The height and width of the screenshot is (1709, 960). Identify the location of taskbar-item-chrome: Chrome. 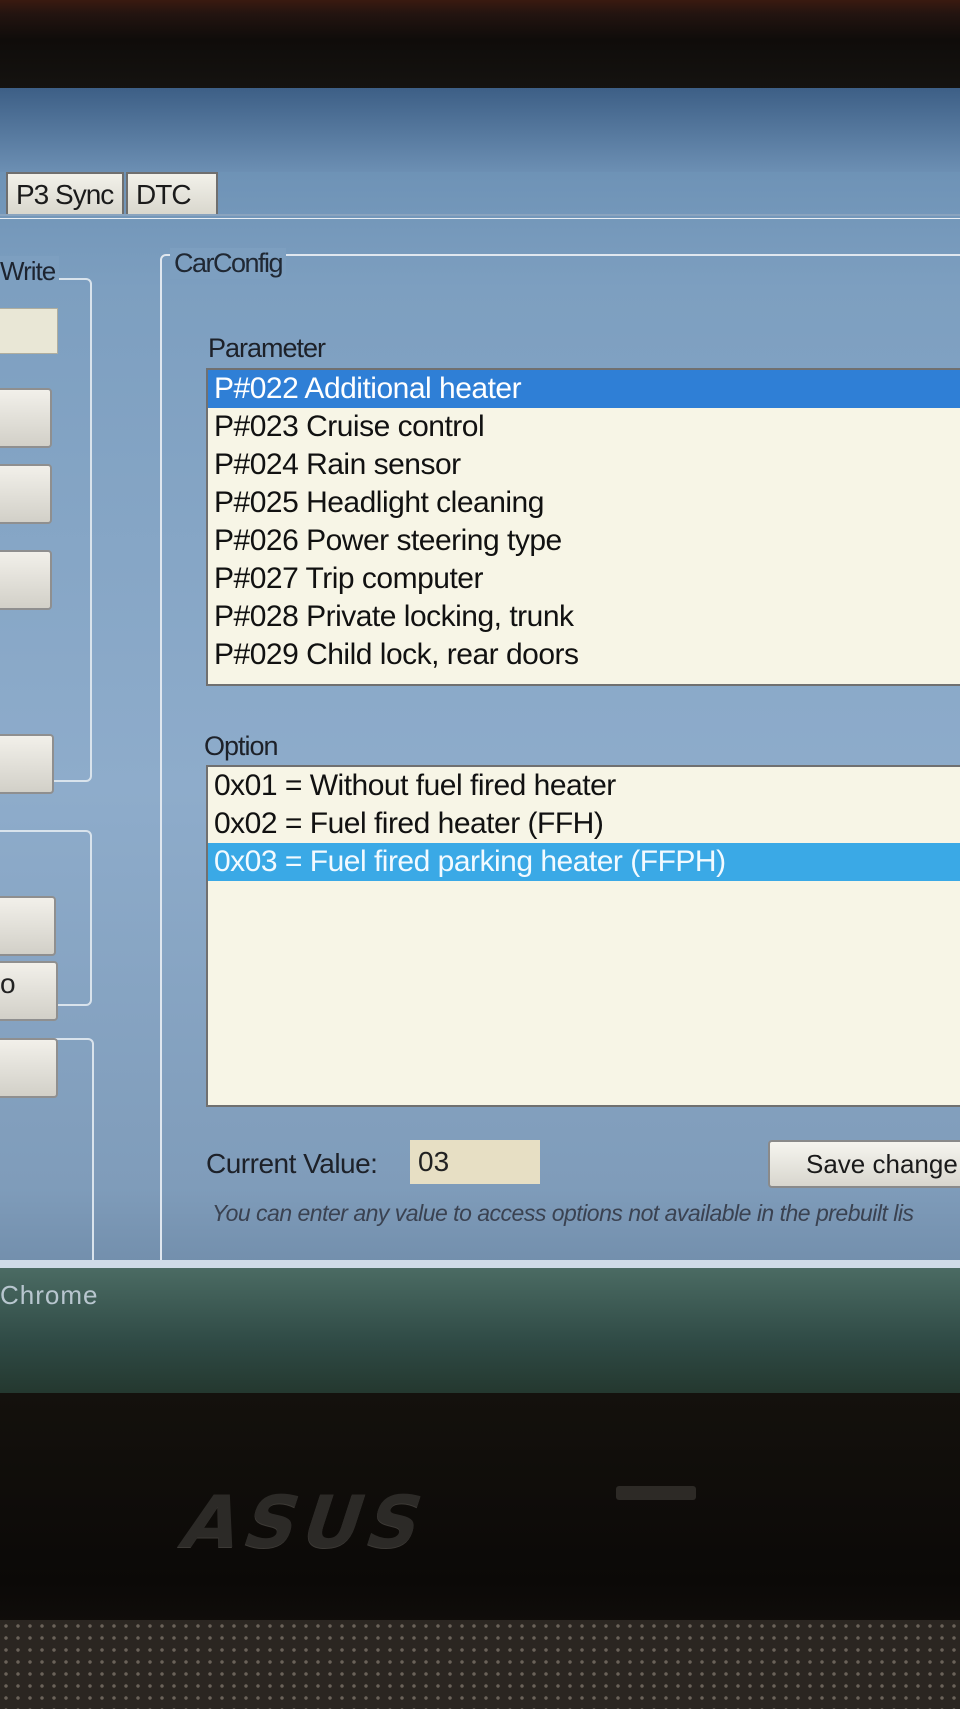
(49, 1295).